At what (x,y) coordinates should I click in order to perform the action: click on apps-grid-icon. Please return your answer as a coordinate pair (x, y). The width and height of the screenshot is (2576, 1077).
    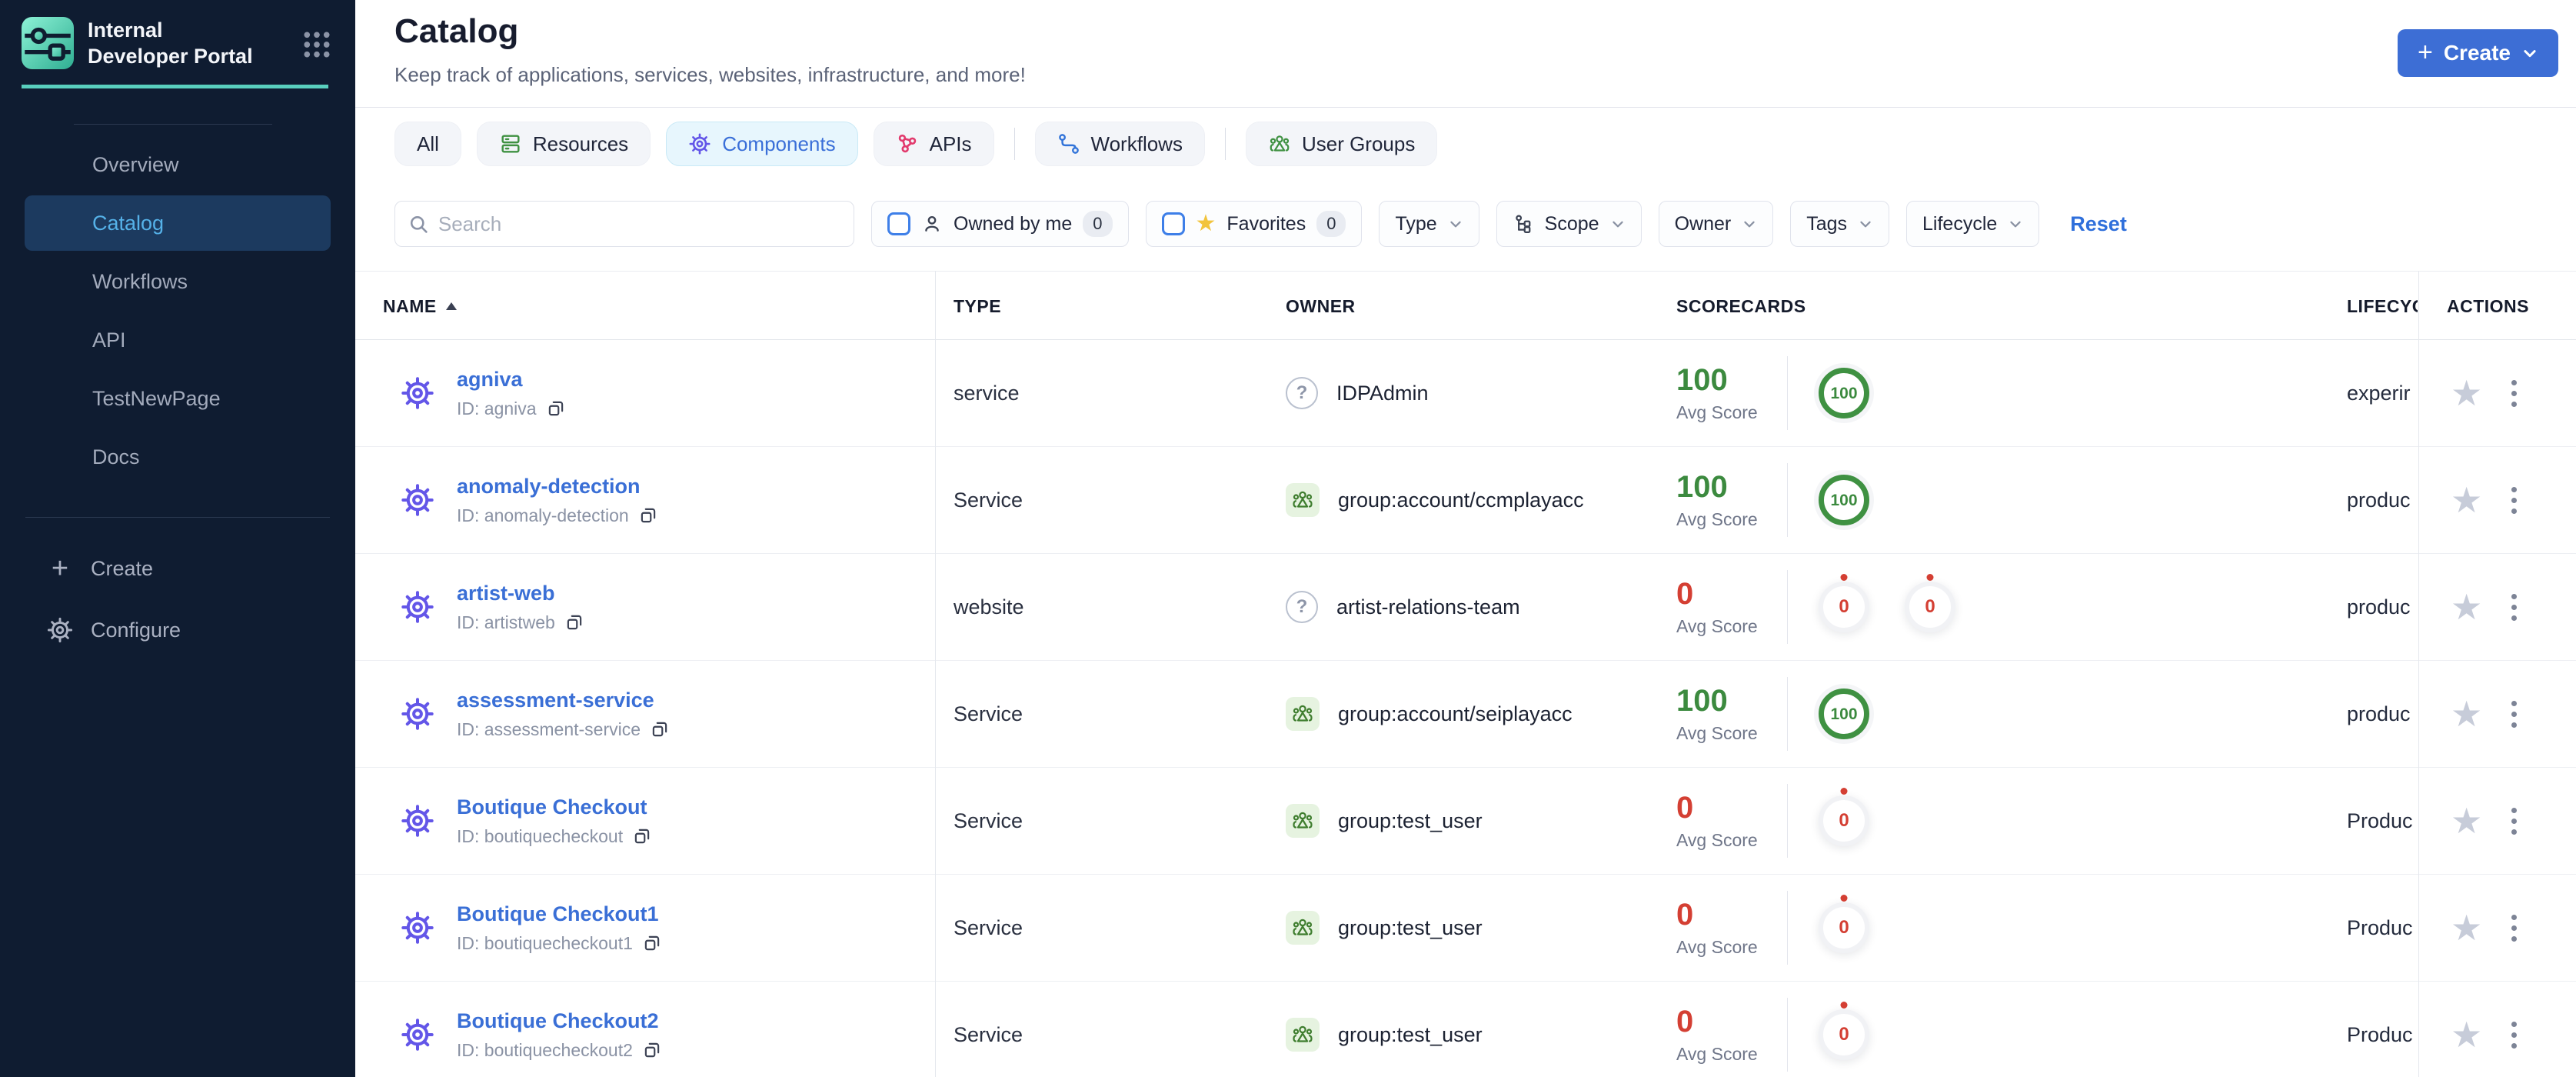
    Looking at the image, I should click on (316, 44).